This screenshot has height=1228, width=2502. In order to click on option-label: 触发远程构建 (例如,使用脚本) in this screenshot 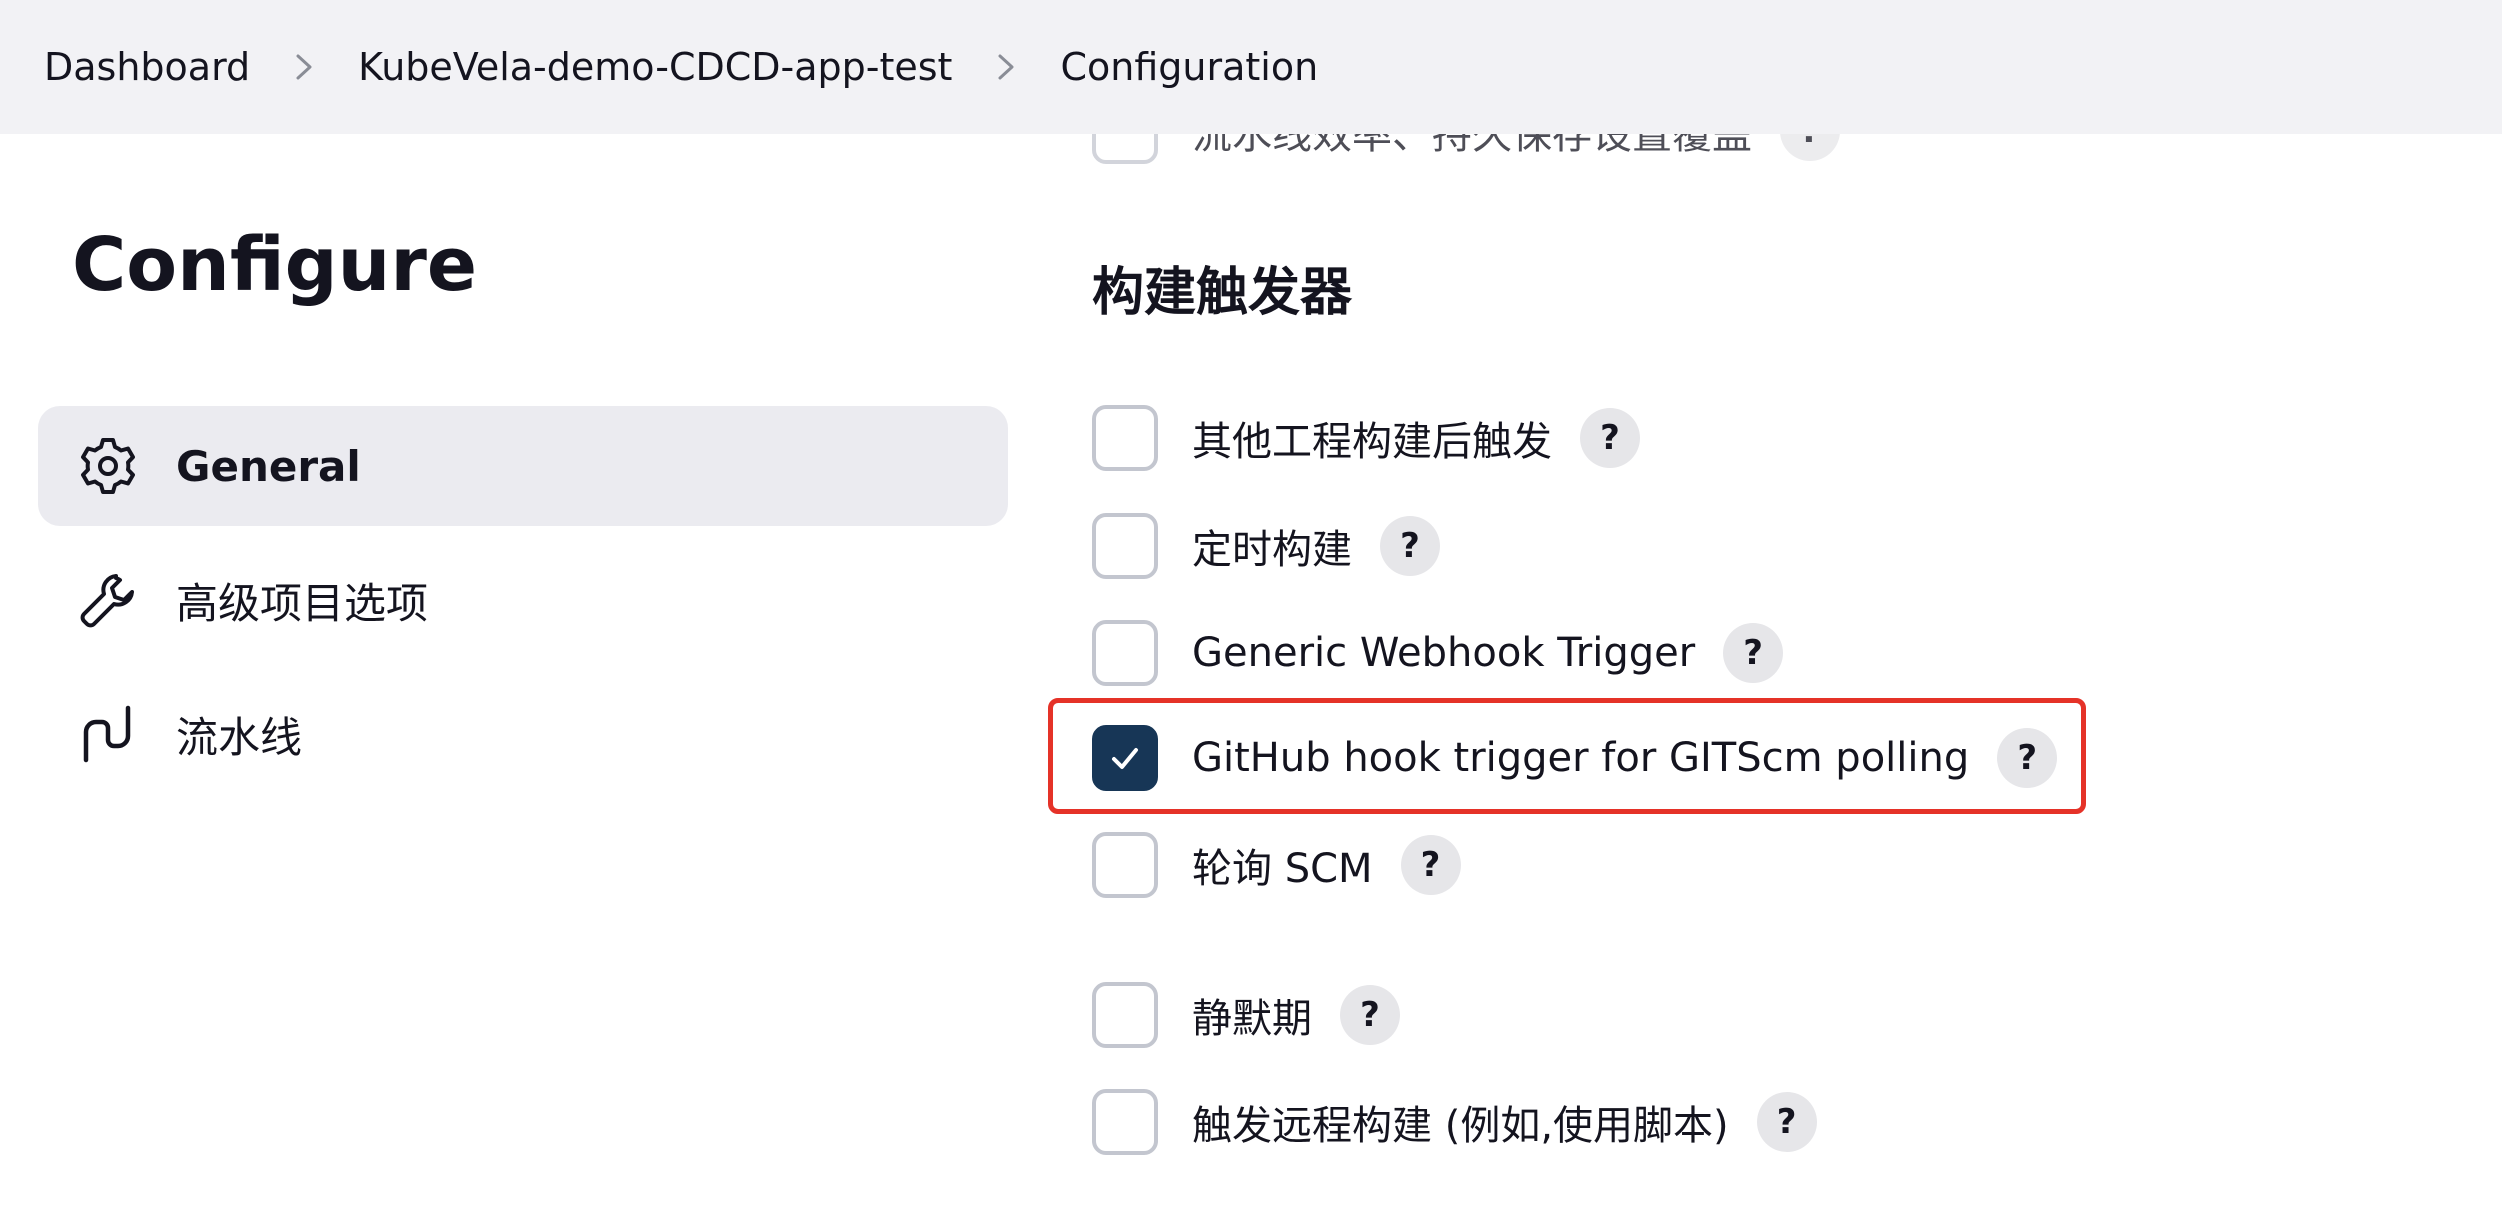, I will do `click(1460, 1126)`.